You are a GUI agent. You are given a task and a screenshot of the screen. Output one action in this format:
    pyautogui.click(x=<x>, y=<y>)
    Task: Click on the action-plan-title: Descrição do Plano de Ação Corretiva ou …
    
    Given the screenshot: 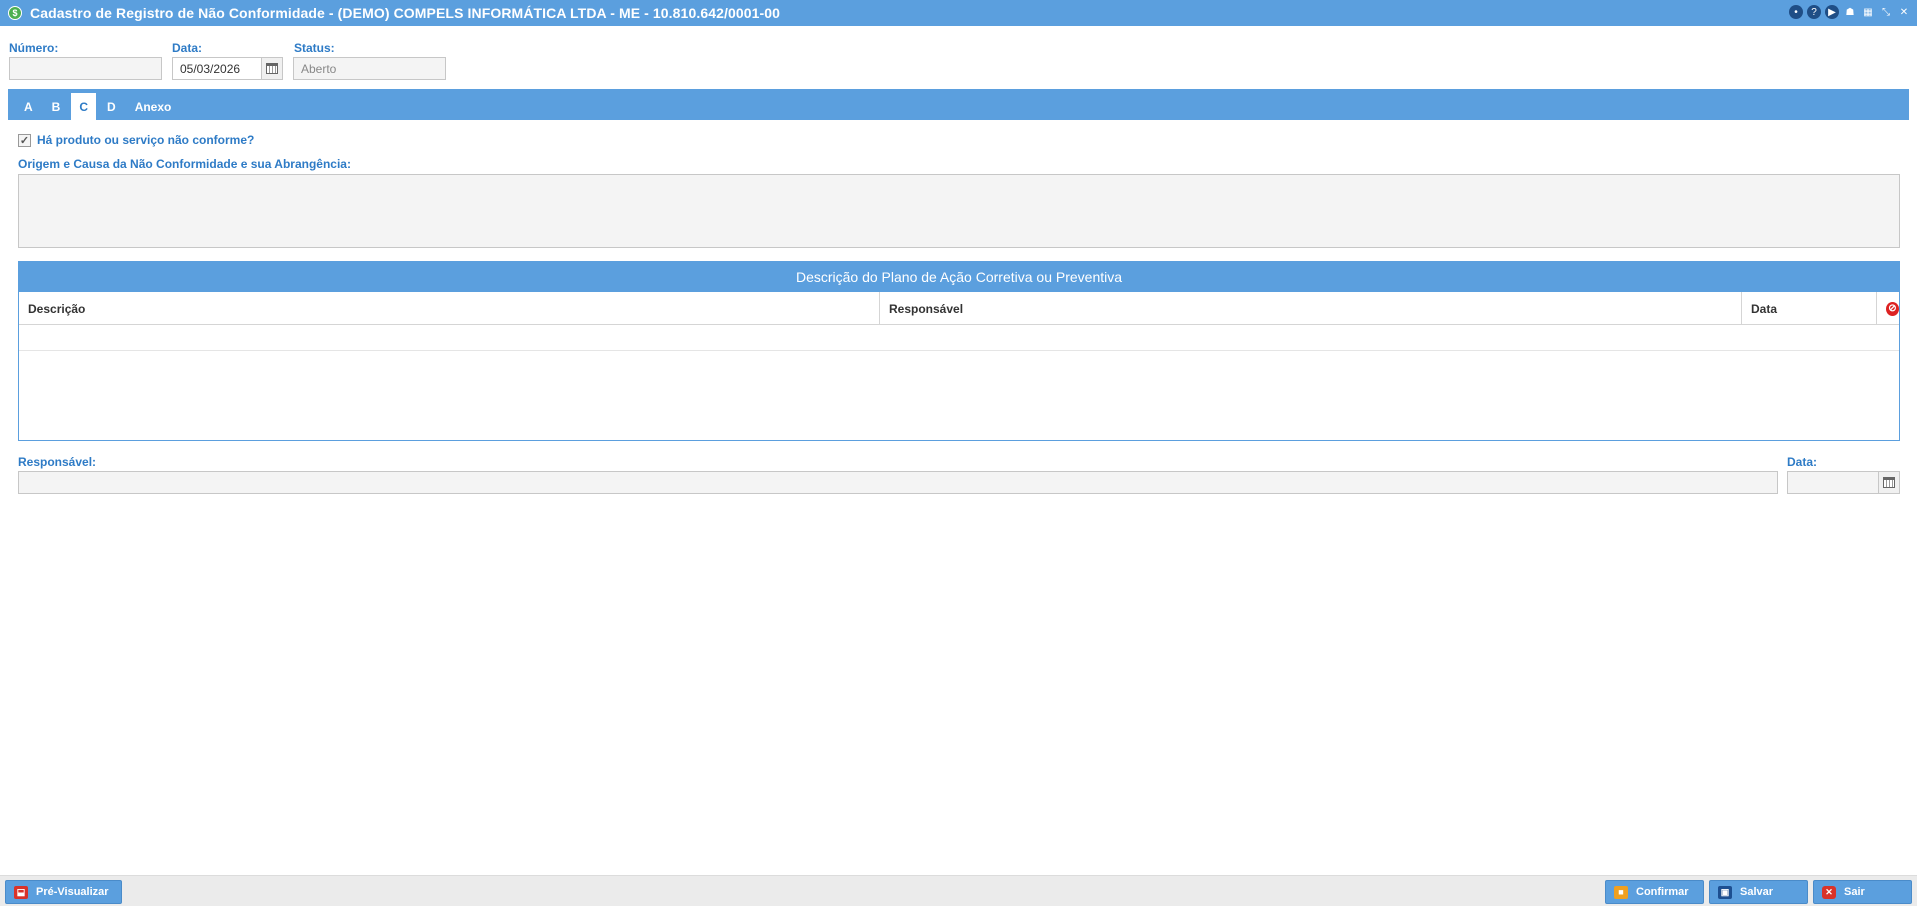 What is the action you would take?
    pyautogui.click(x=959, y=277)
    